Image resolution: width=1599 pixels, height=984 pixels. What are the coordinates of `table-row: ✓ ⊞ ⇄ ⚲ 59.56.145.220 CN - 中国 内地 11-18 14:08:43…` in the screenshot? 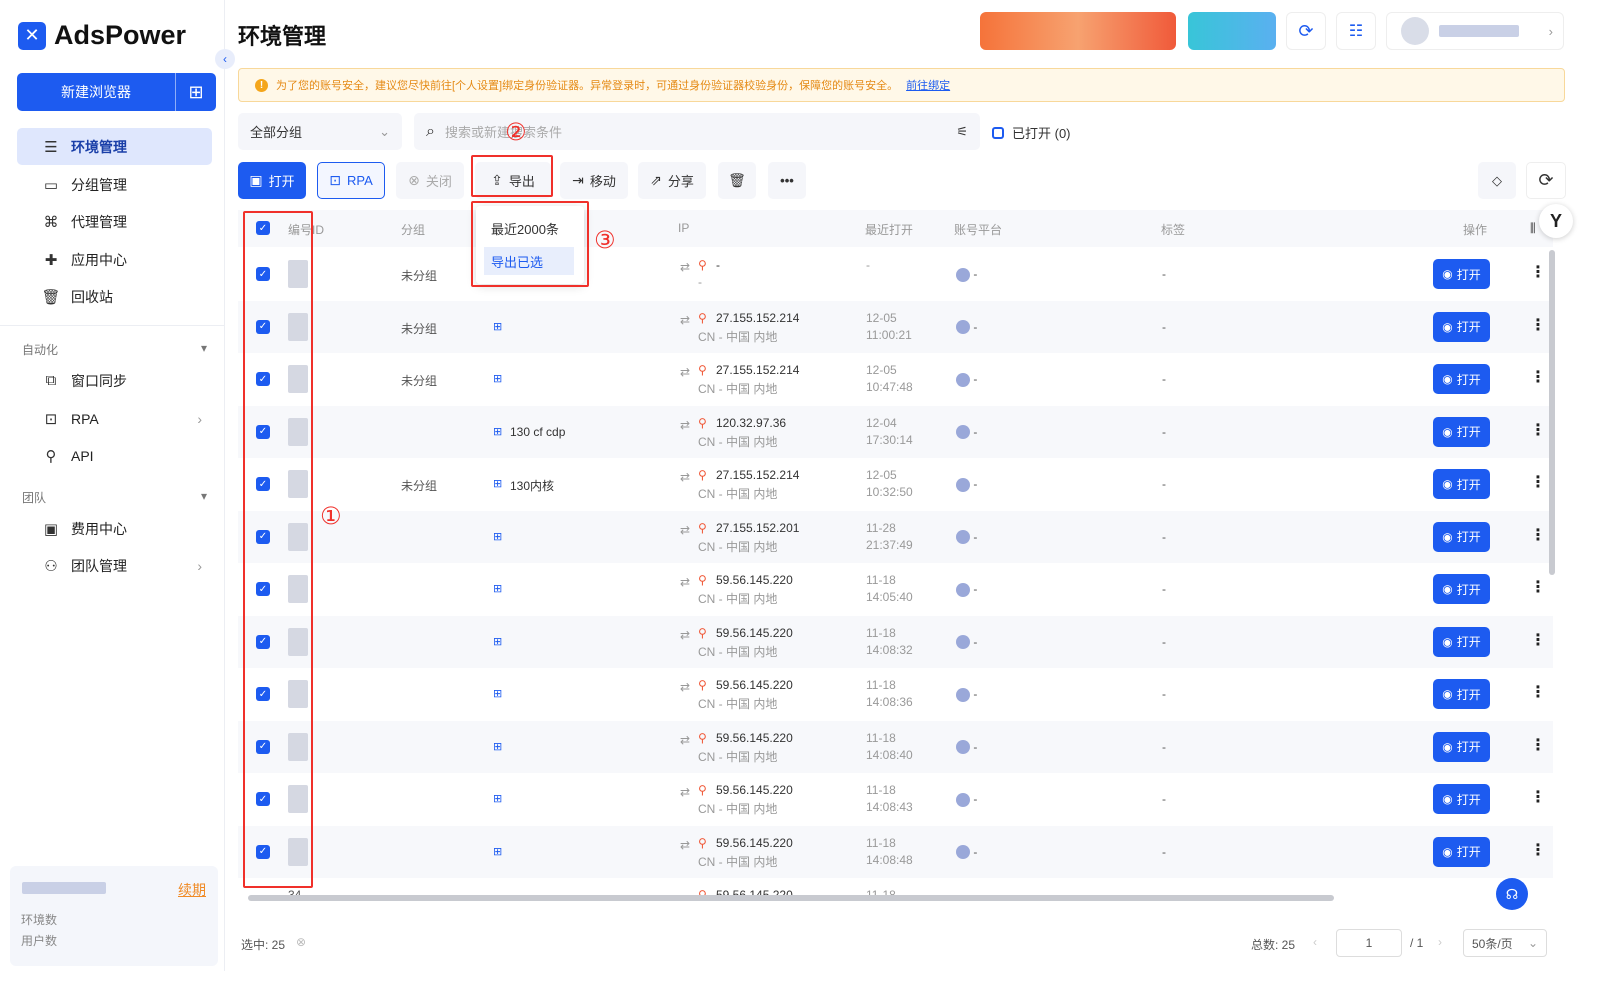 It's located at (895, 799).